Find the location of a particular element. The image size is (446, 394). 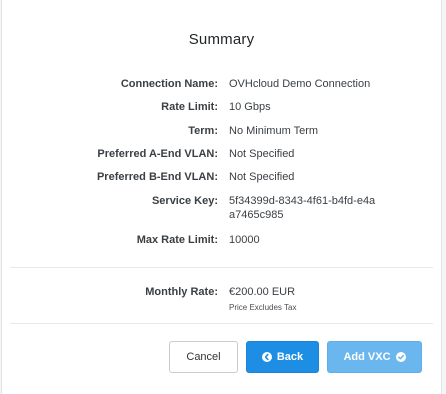

field-label: Connection Name: is located at coordinates (169, 84).